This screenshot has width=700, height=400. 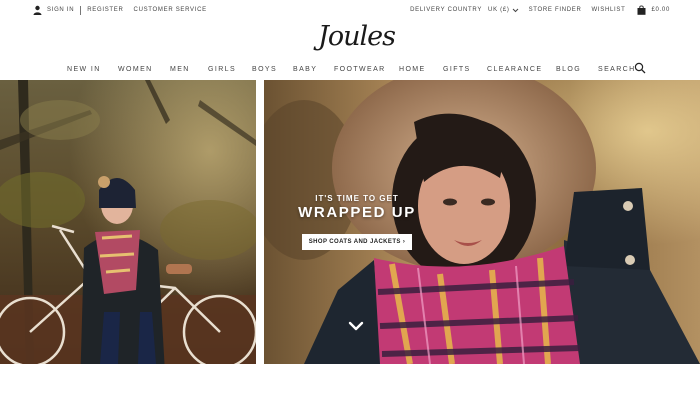 I want to click on nav-women: WOMEN, so click(x=135, y=70).